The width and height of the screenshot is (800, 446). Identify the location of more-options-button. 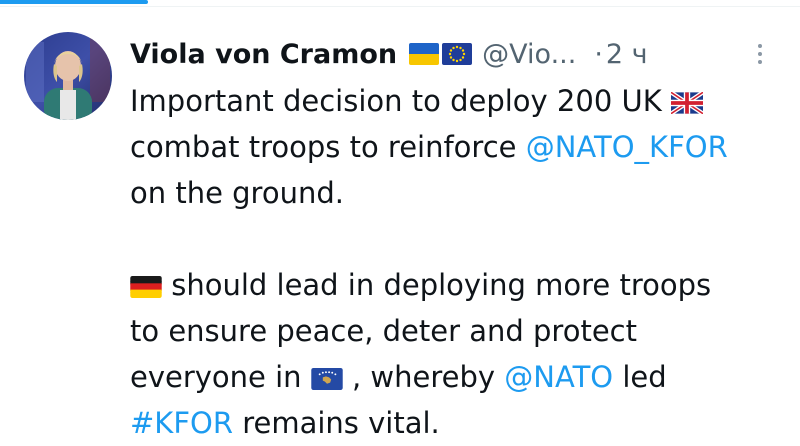
(760, 54).